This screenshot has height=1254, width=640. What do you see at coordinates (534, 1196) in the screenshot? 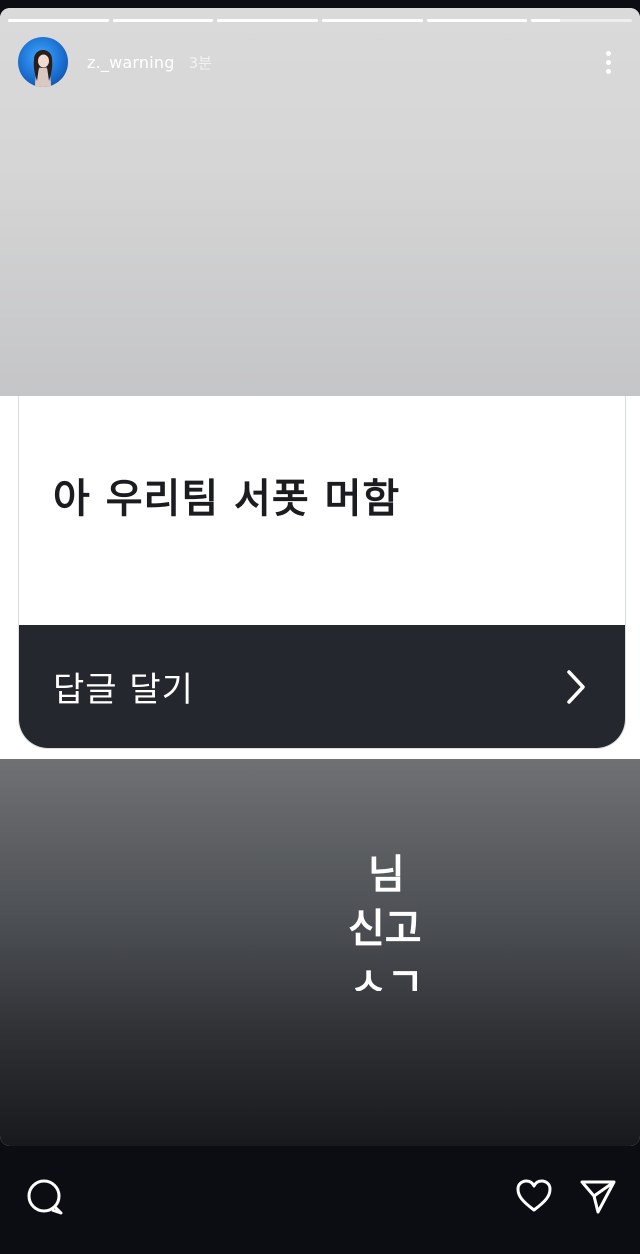
I see `heart-icon` at bounding box center [534, 1196].